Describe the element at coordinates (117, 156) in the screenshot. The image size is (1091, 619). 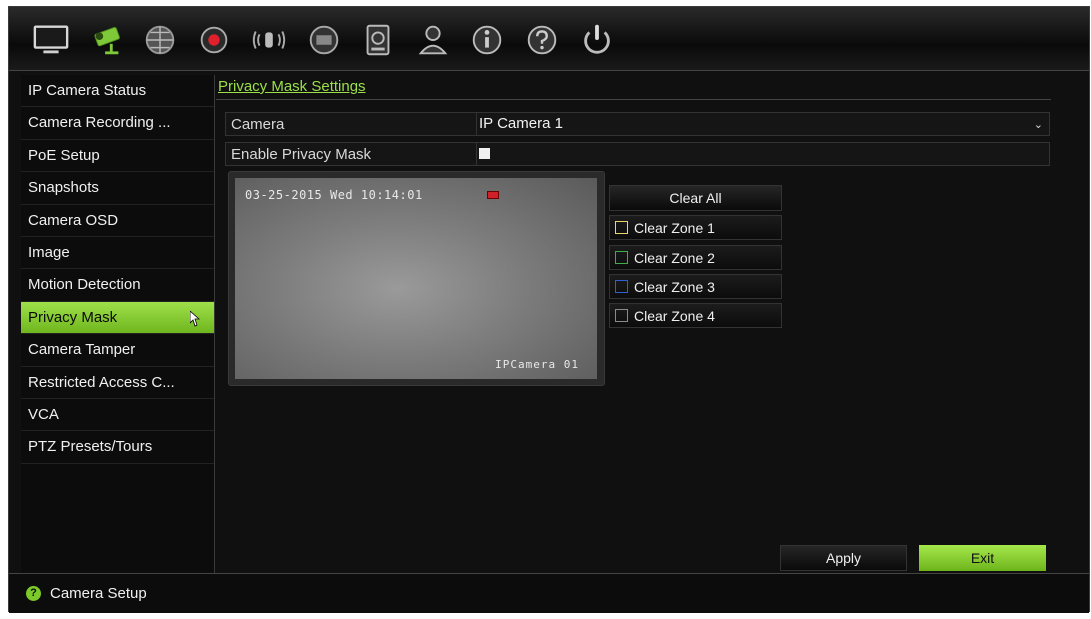
I see `sidebar-item-poe-setup: PoE Setup` at that location.